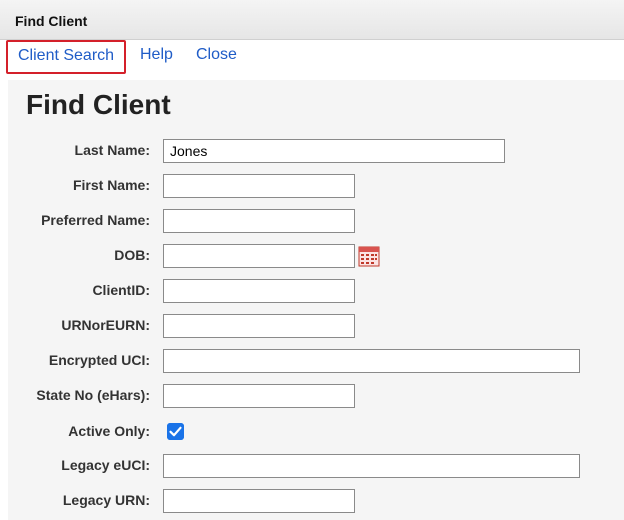 The image size is (624, 520). Describe the element at coordinates (369, 256) in the screenshot. I see `calendar-icon` at that location.